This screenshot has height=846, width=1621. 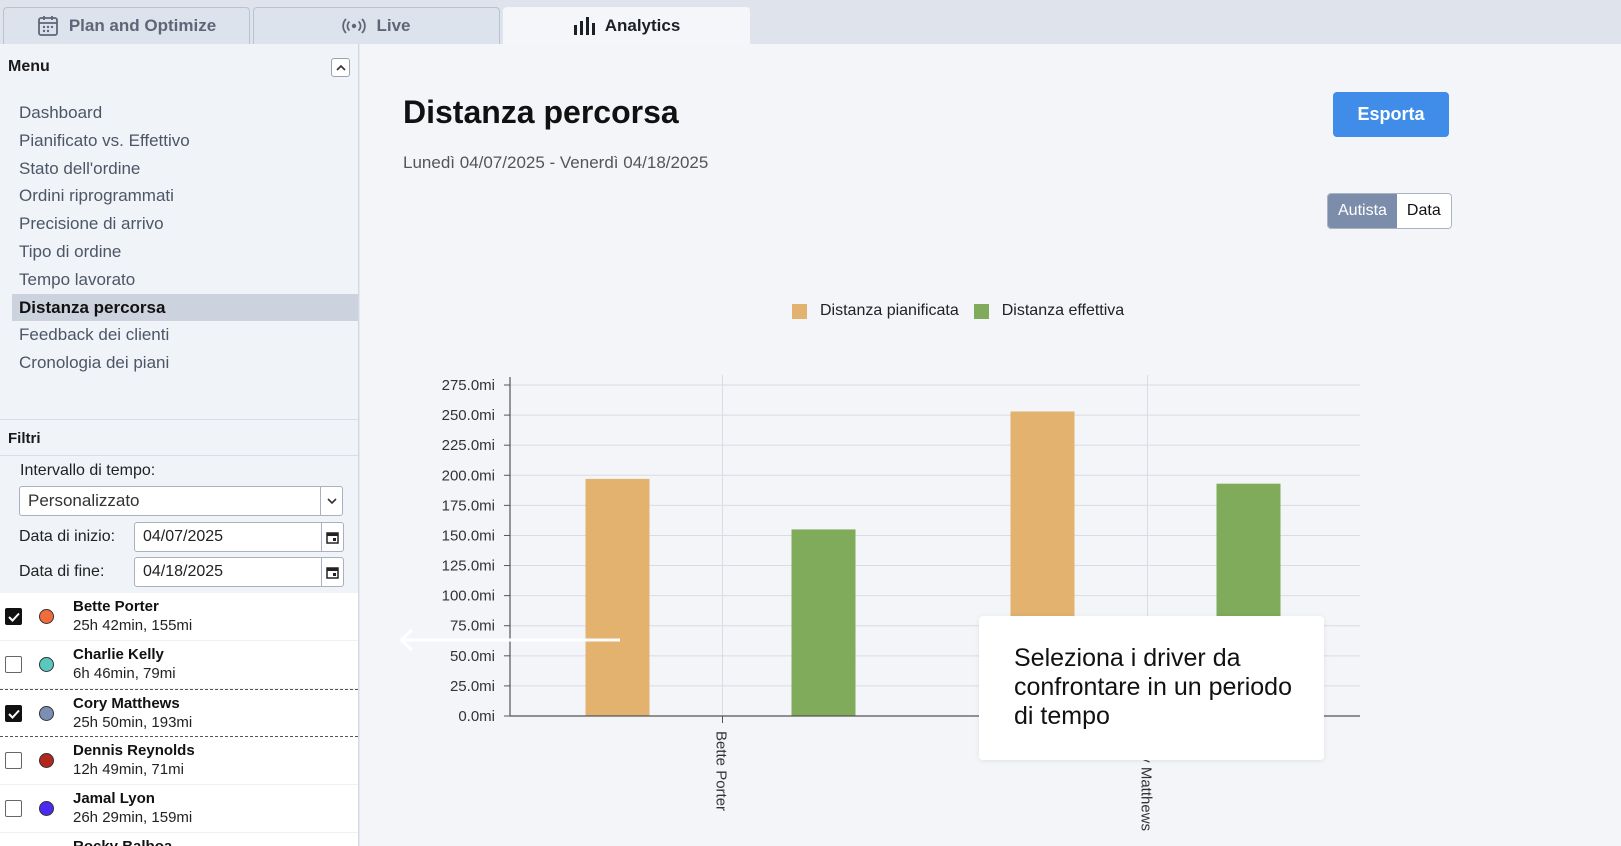 I want to click on filters-title: Filtri, so click(x=24, y=438).